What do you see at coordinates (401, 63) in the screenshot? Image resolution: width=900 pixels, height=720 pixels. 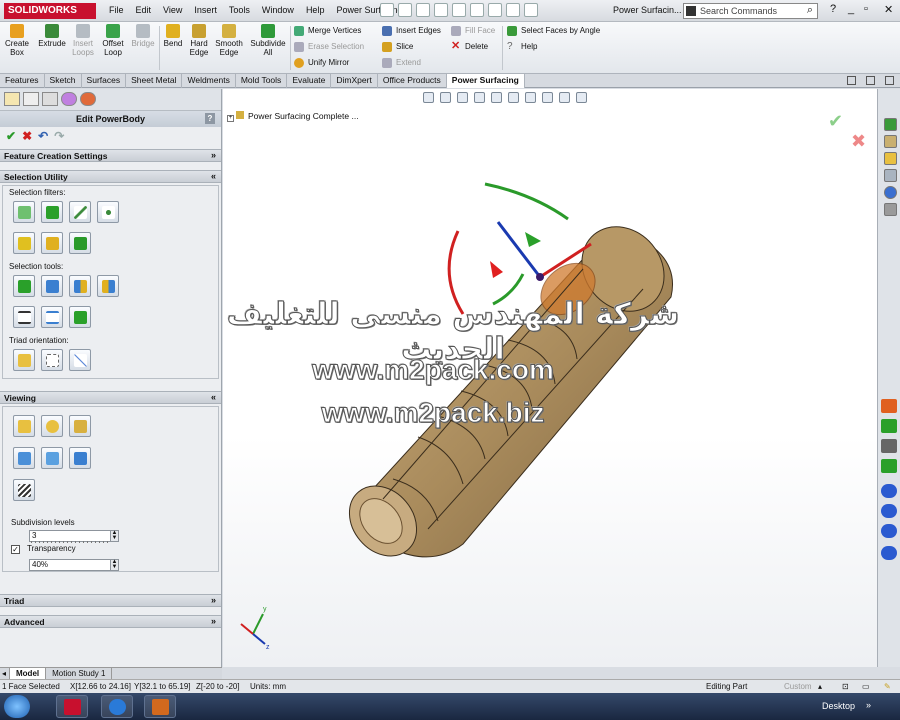 I see `extend-button: Extend` at bounding box center [401, 63].